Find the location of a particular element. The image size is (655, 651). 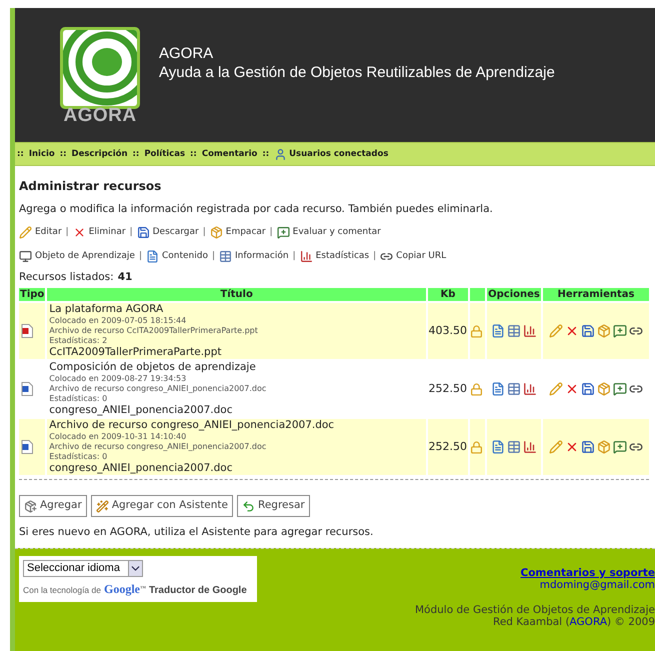

undo-icon is located at coordinates (248, 506).